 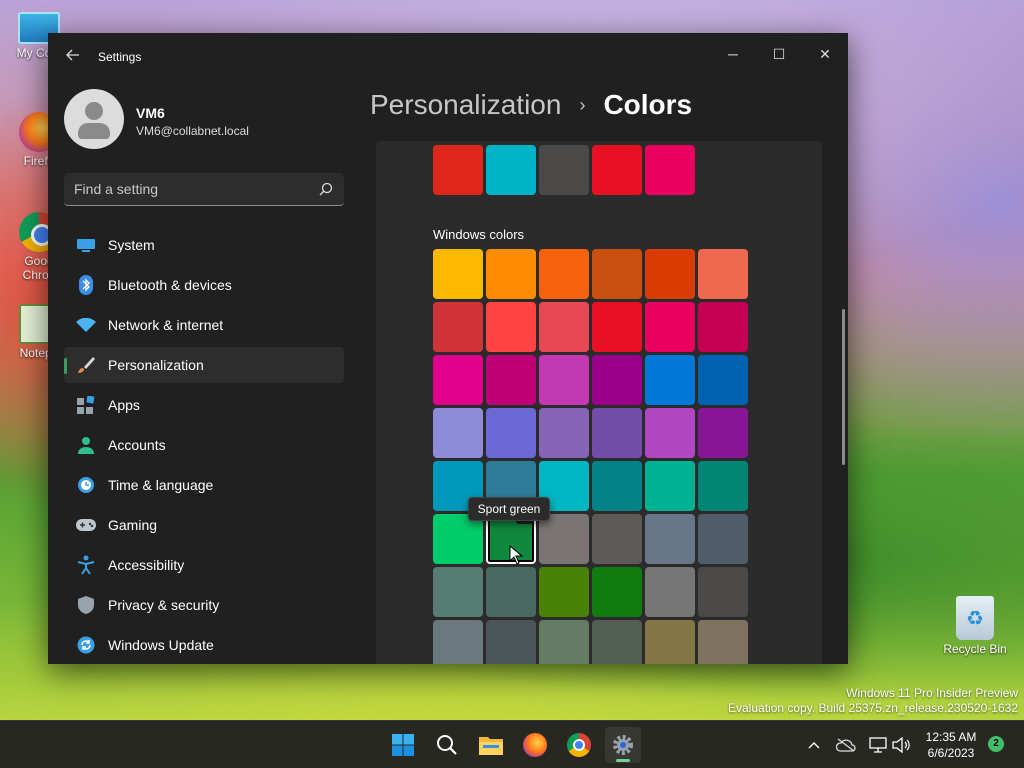 I want to click on close-button: ✕, so click(x=825, y=54).